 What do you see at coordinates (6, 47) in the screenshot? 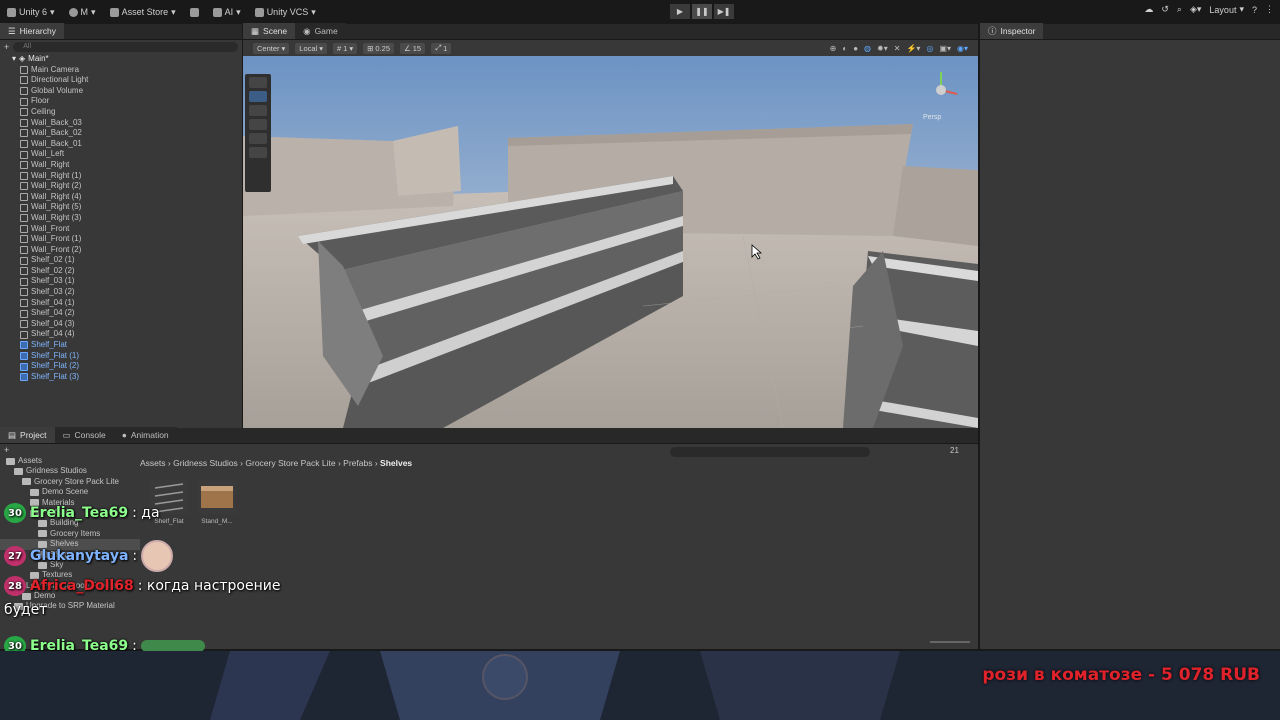
I see `add-icon: +` at bounding box center [6, 47].